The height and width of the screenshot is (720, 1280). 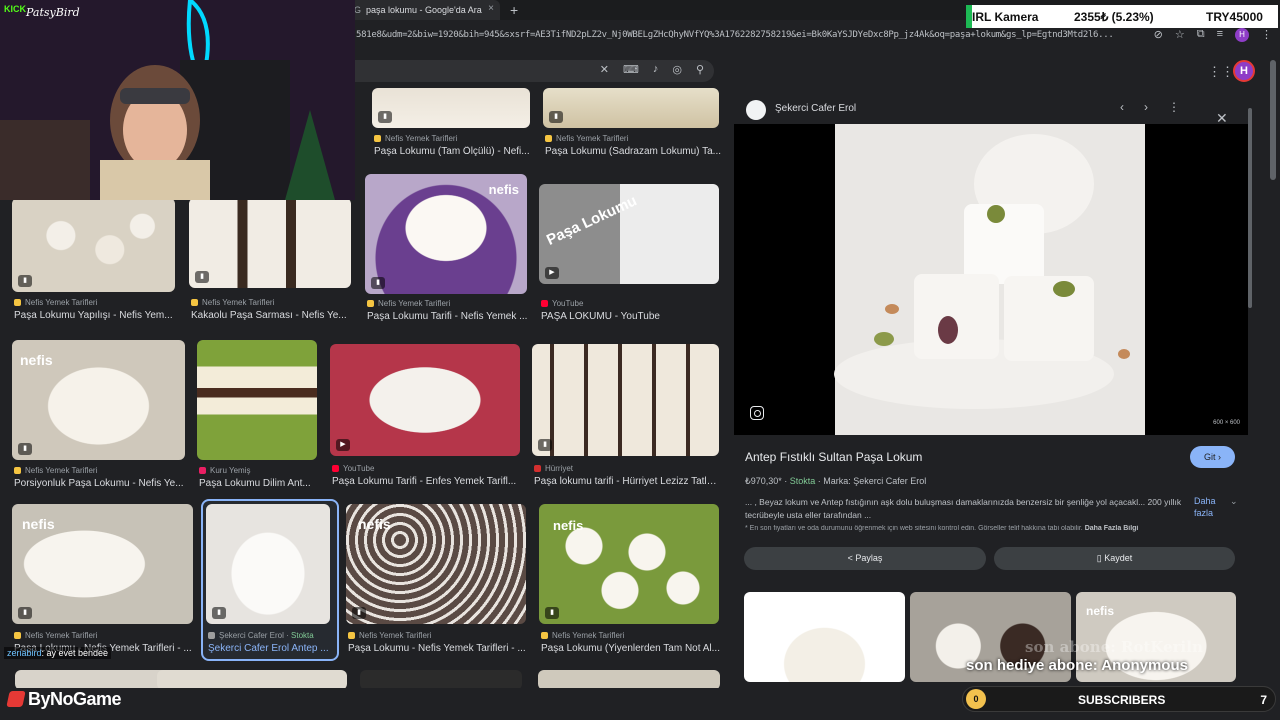 What do you see at coordinates (630, 316) in the screenshot?
I see `result-title: PAŞA LOKUMU - YouTube` at bounding box center [630, 316].